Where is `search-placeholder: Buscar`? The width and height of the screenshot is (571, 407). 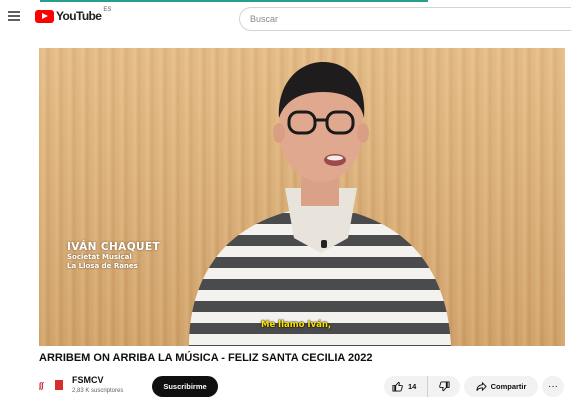
search-placeholder: Buscar is located at coordinates (264, 19).